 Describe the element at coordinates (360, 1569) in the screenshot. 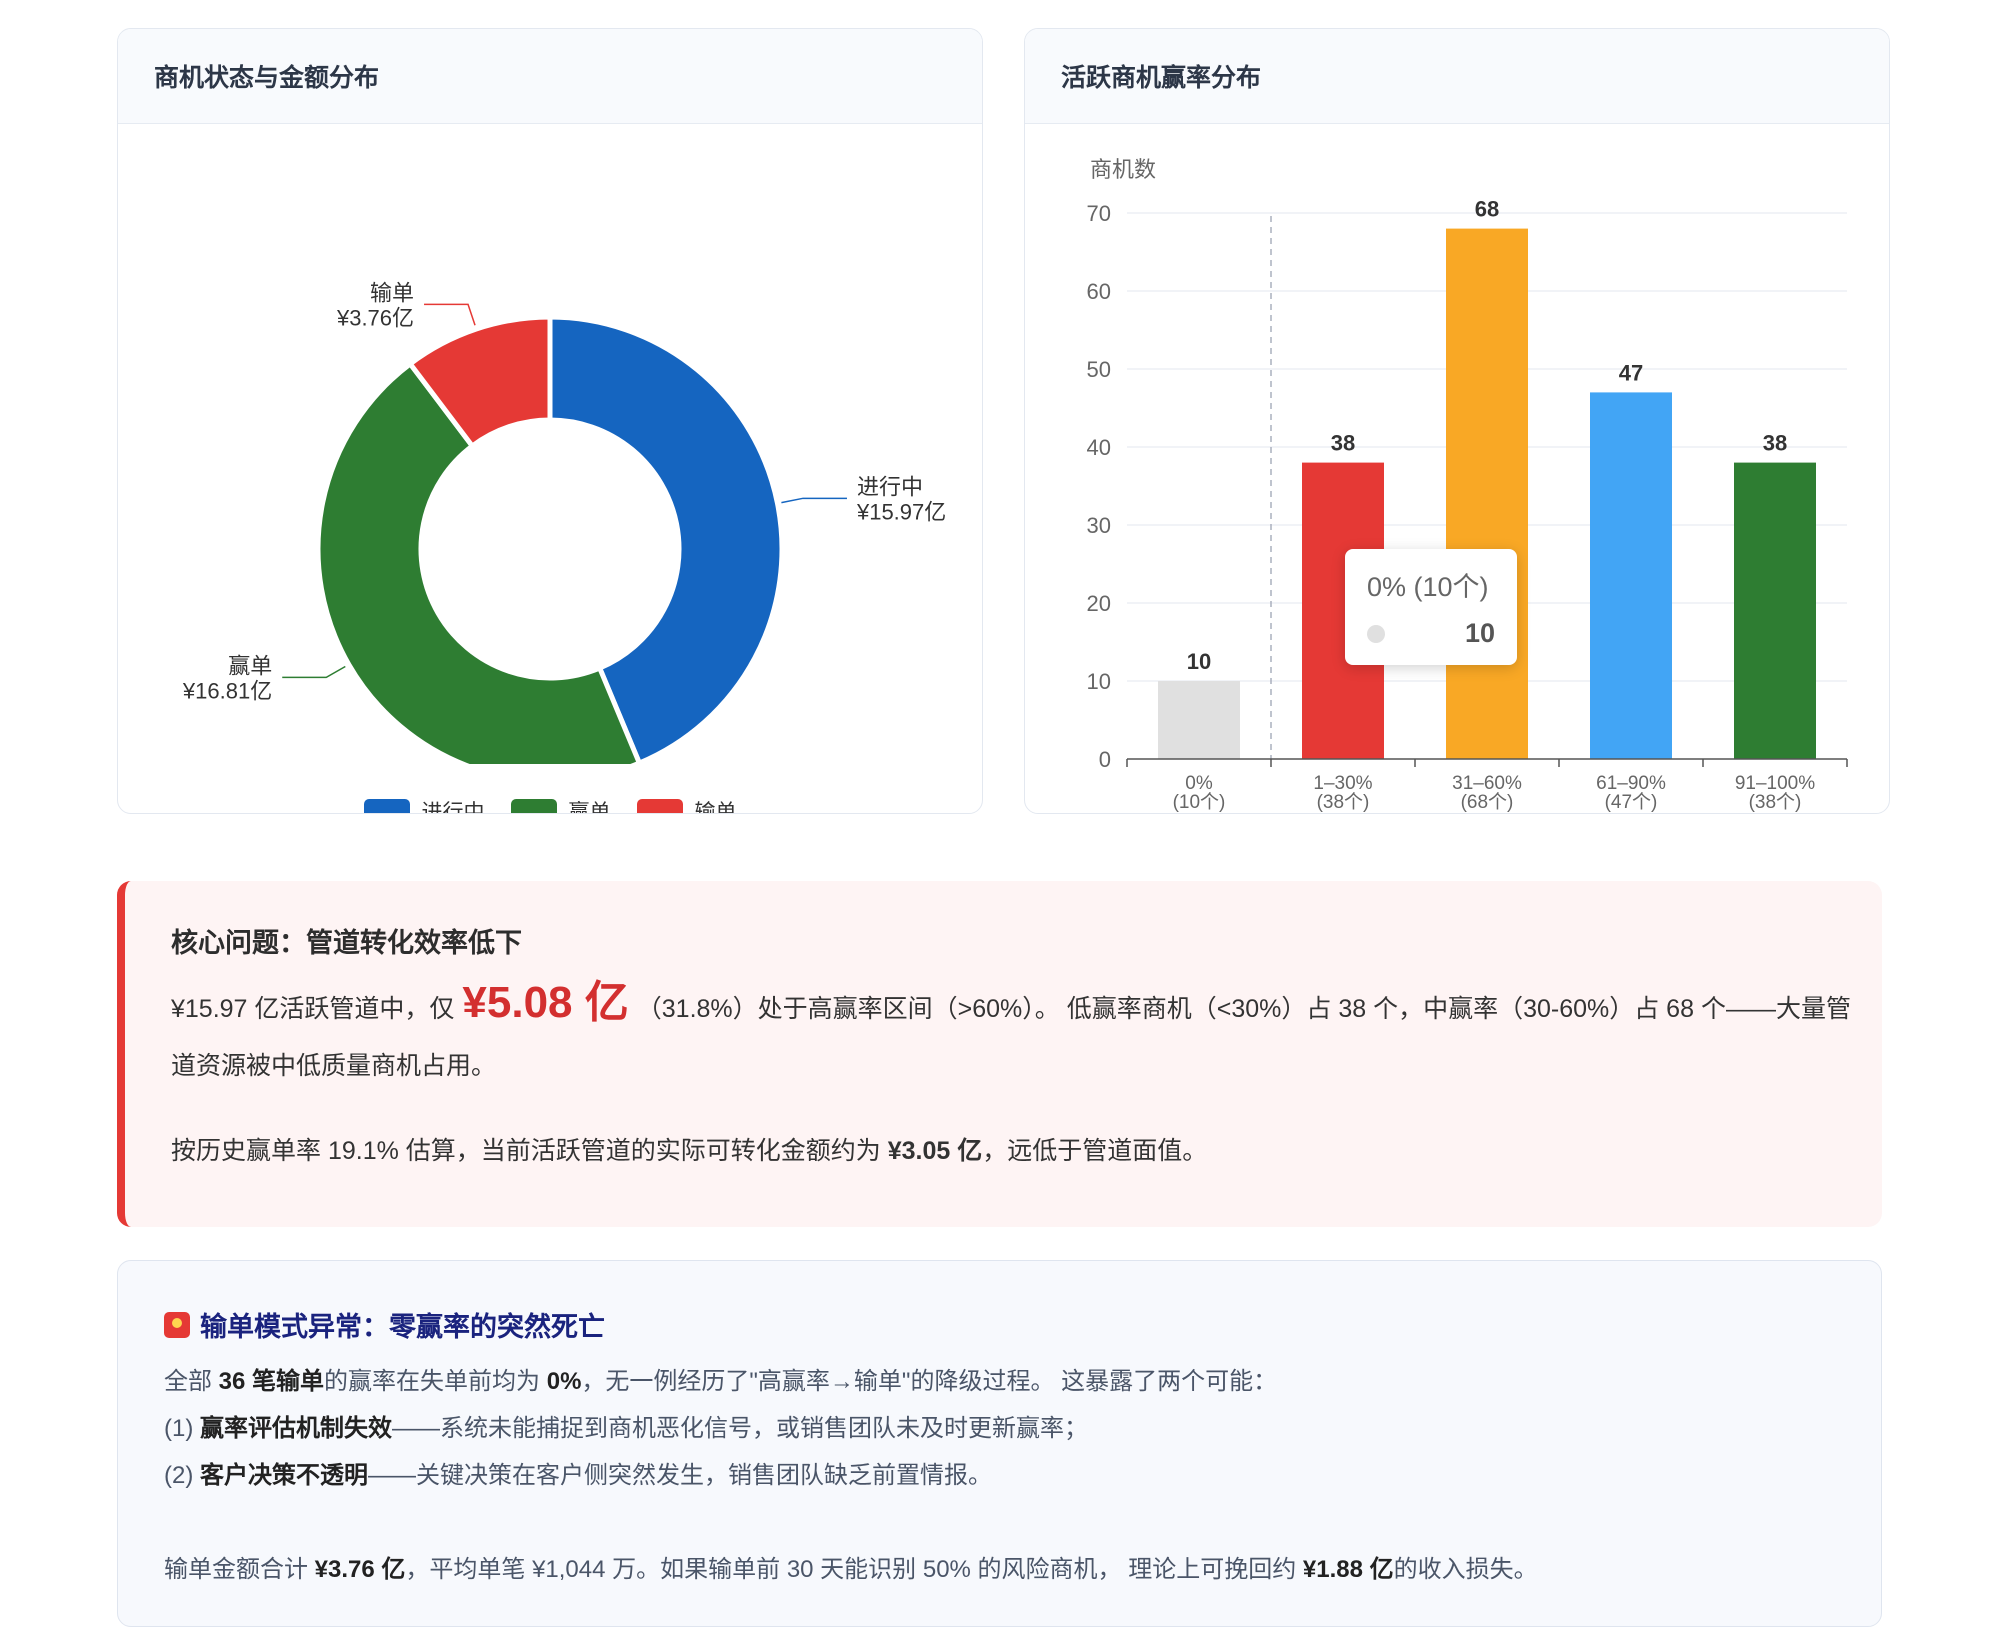

I see `note-l4-b: ¥3.76 亿` at that location.